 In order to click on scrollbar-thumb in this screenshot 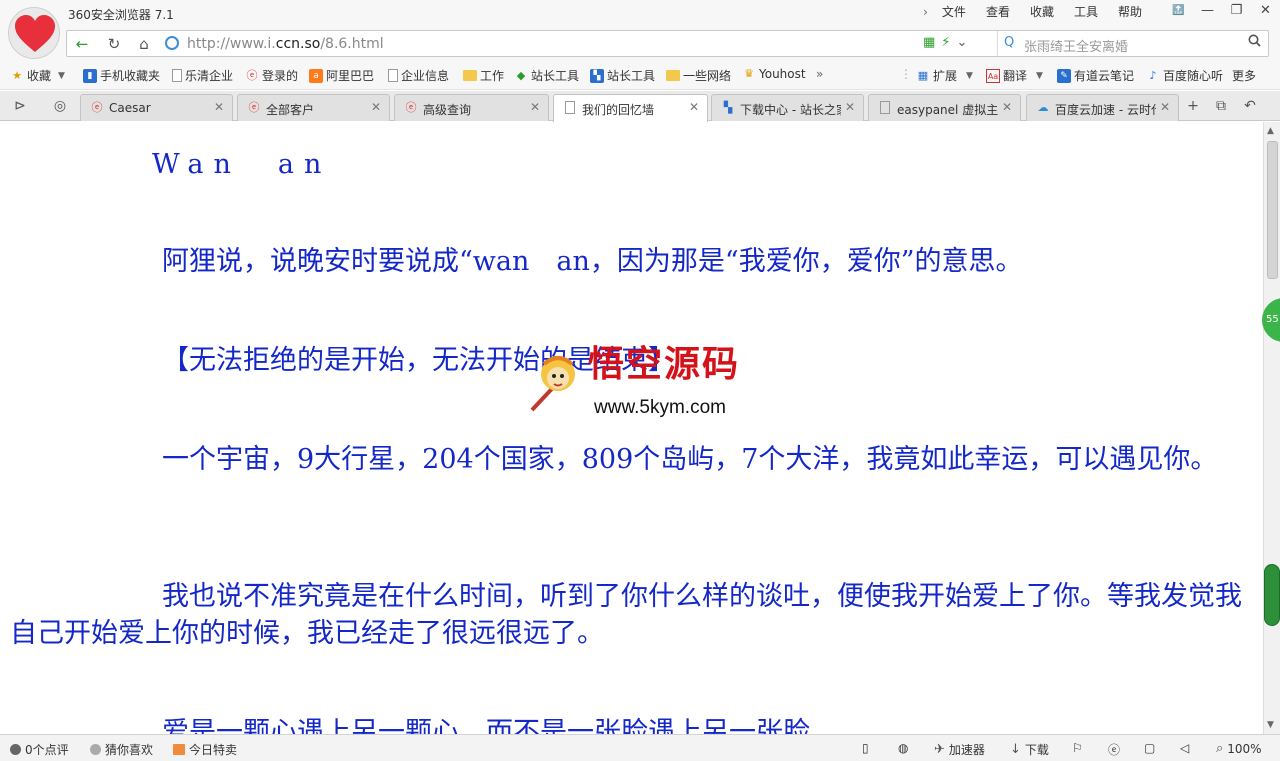, I will do `click(1272, 210)`.